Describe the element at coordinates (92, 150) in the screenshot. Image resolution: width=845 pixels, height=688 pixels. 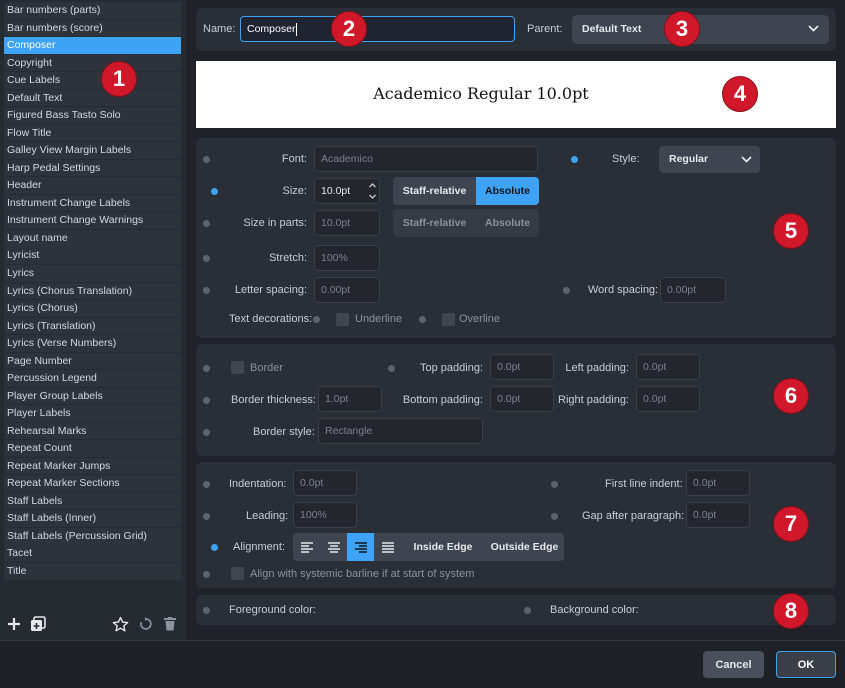
I see `style-list-item: Galley View Margin Labels` at that location.